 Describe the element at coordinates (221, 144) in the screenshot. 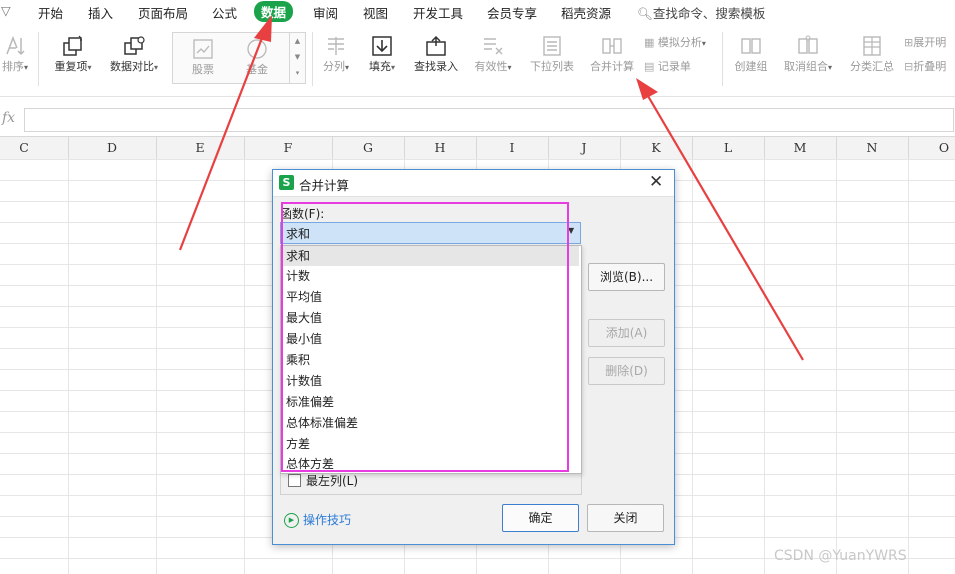

I see `arrow-to-data-tab-shaft` at that location.